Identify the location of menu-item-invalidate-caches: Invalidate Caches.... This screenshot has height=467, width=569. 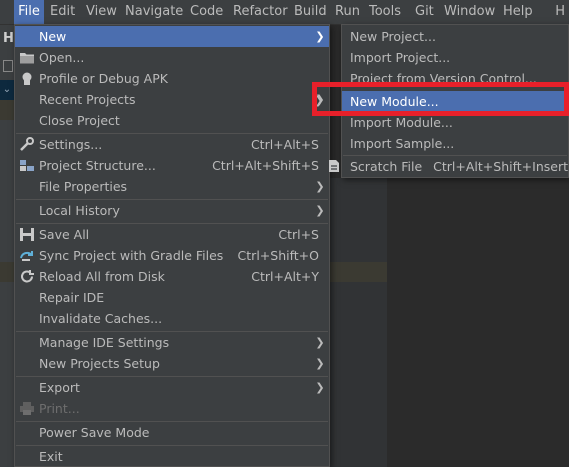
(172, 318).